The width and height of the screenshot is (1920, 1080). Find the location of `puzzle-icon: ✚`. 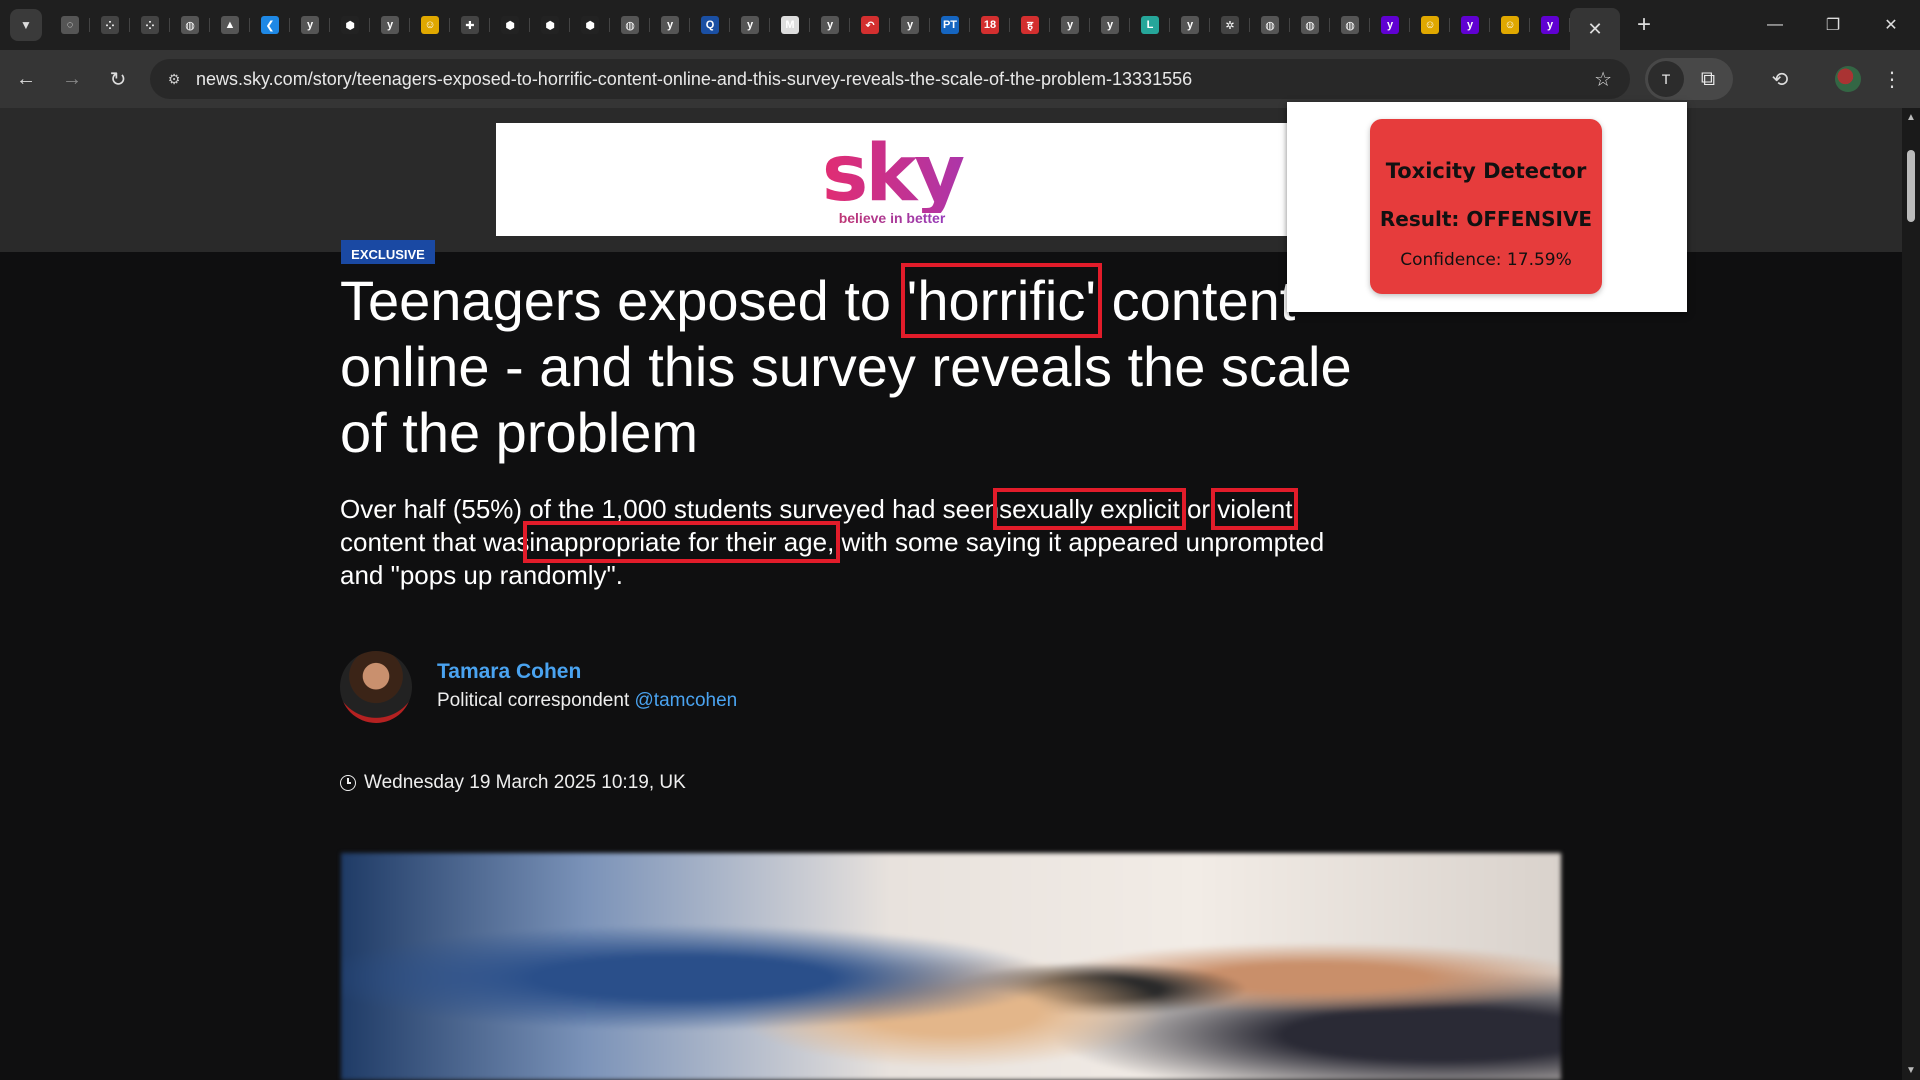

puzzle-icon: ✚ is located at coordinates (470, 25).